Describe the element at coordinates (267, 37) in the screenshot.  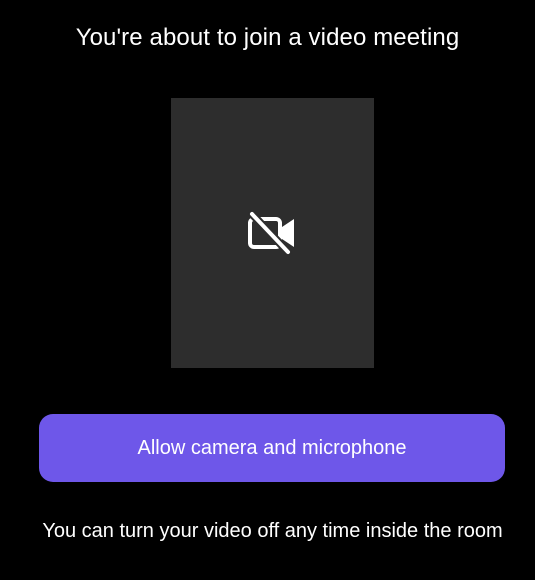
I see `page-title: You're about to join a video meeting` at that location.